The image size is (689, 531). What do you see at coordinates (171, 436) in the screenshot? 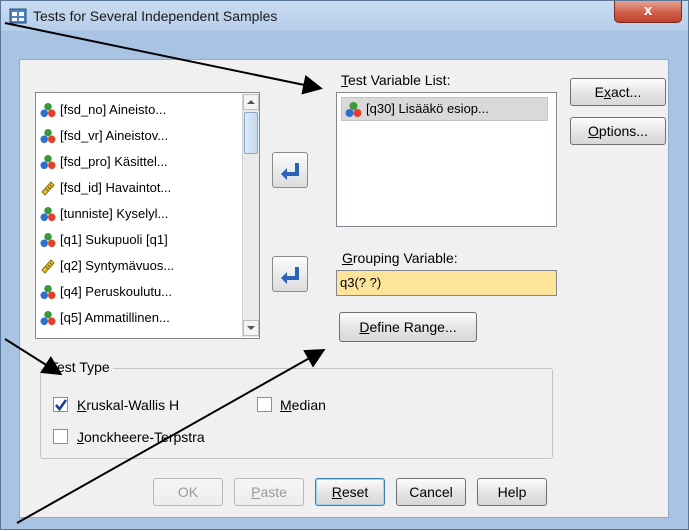
I see `annotation-arrow-define-range` at bounding box center [171, 436].